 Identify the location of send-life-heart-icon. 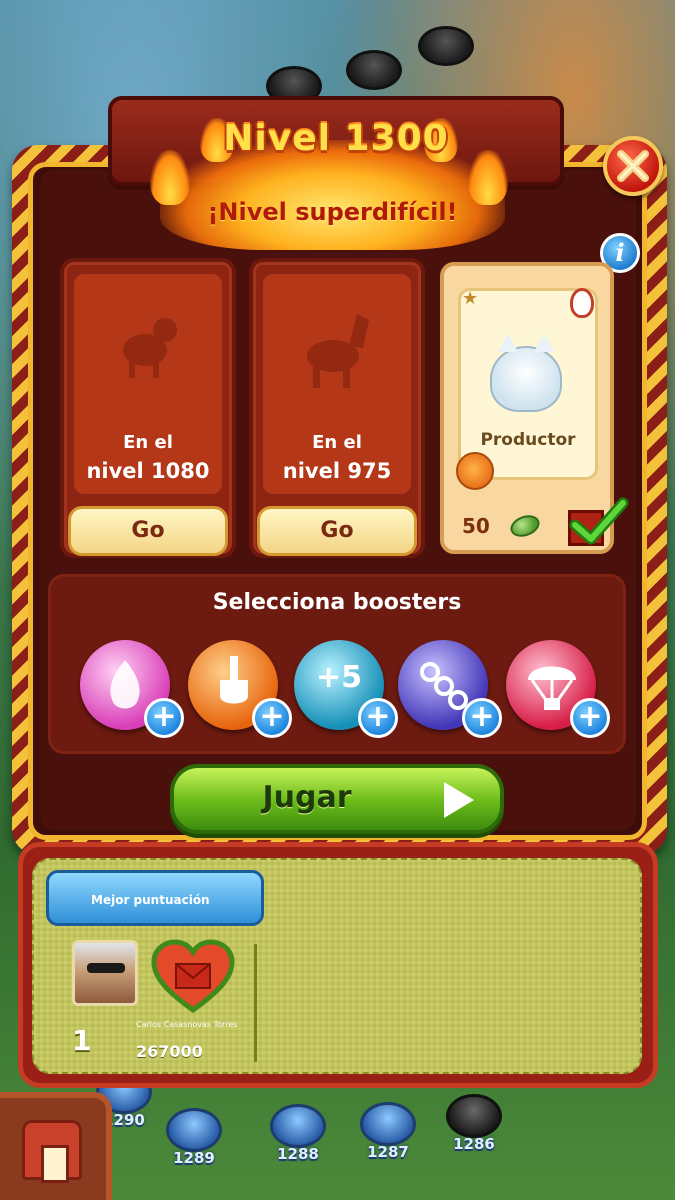
(193, 977).